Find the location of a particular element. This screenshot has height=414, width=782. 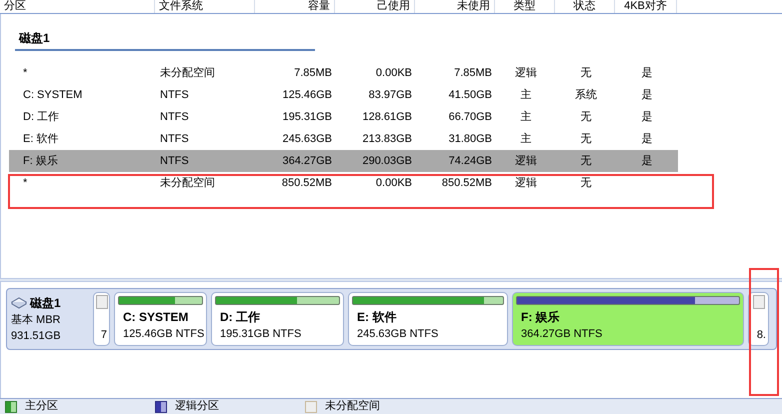

table-cell: 213.83GB is located at coordinates (387, 138).